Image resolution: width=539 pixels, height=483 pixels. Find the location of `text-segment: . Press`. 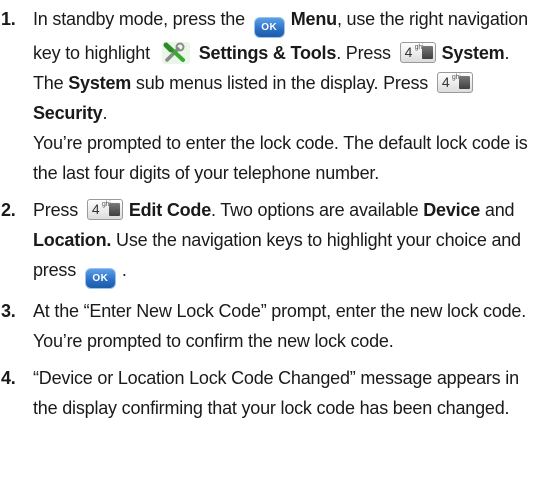

text-segment: . Press is located at coordinates (363, 53).